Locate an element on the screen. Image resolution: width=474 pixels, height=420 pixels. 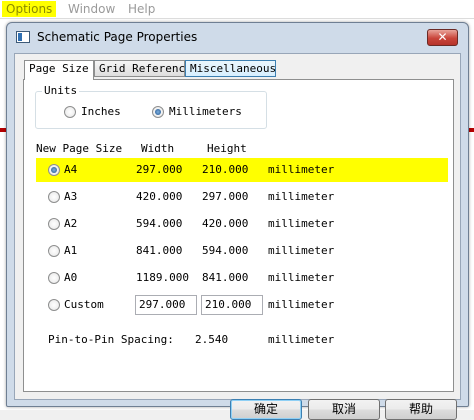
menu-window: Window is located at coordinates (91, 9).